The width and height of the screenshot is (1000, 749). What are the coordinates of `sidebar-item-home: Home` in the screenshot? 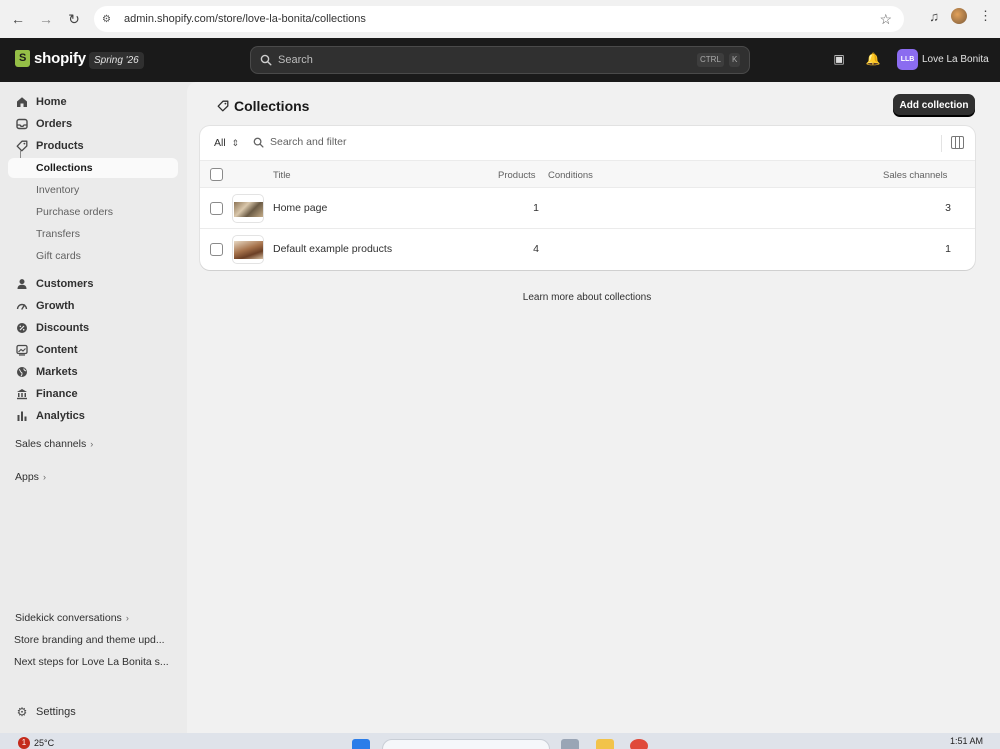 It's located at (93, 102).